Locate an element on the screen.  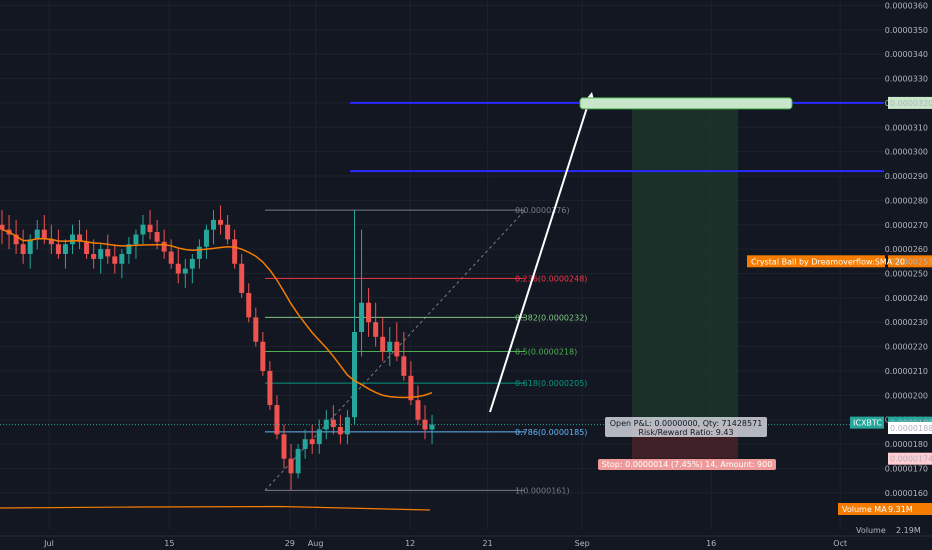
fib-level-label: 0(0.0000276) is located at coordinates (542, 210).